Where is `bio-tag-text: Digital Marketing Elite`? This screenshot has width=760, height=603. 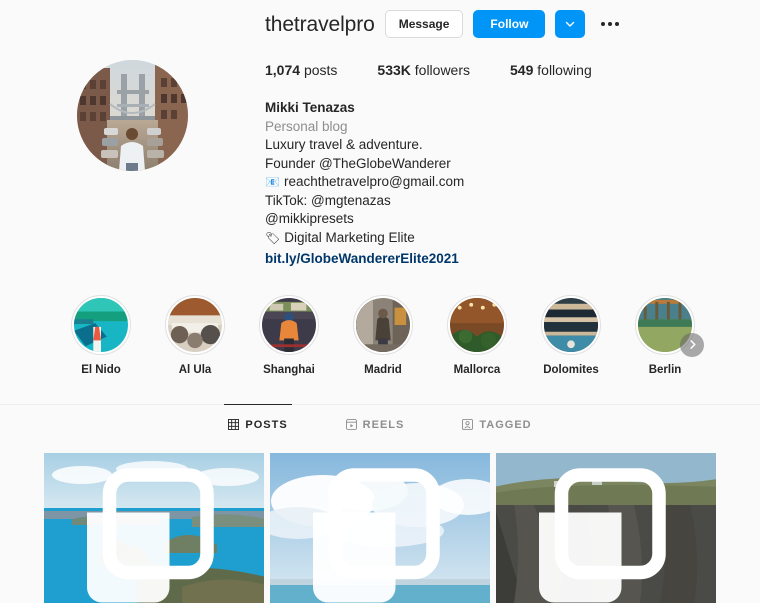 bio-tag-text: Digital Marketing Elite is located at coordinates (349, 237).